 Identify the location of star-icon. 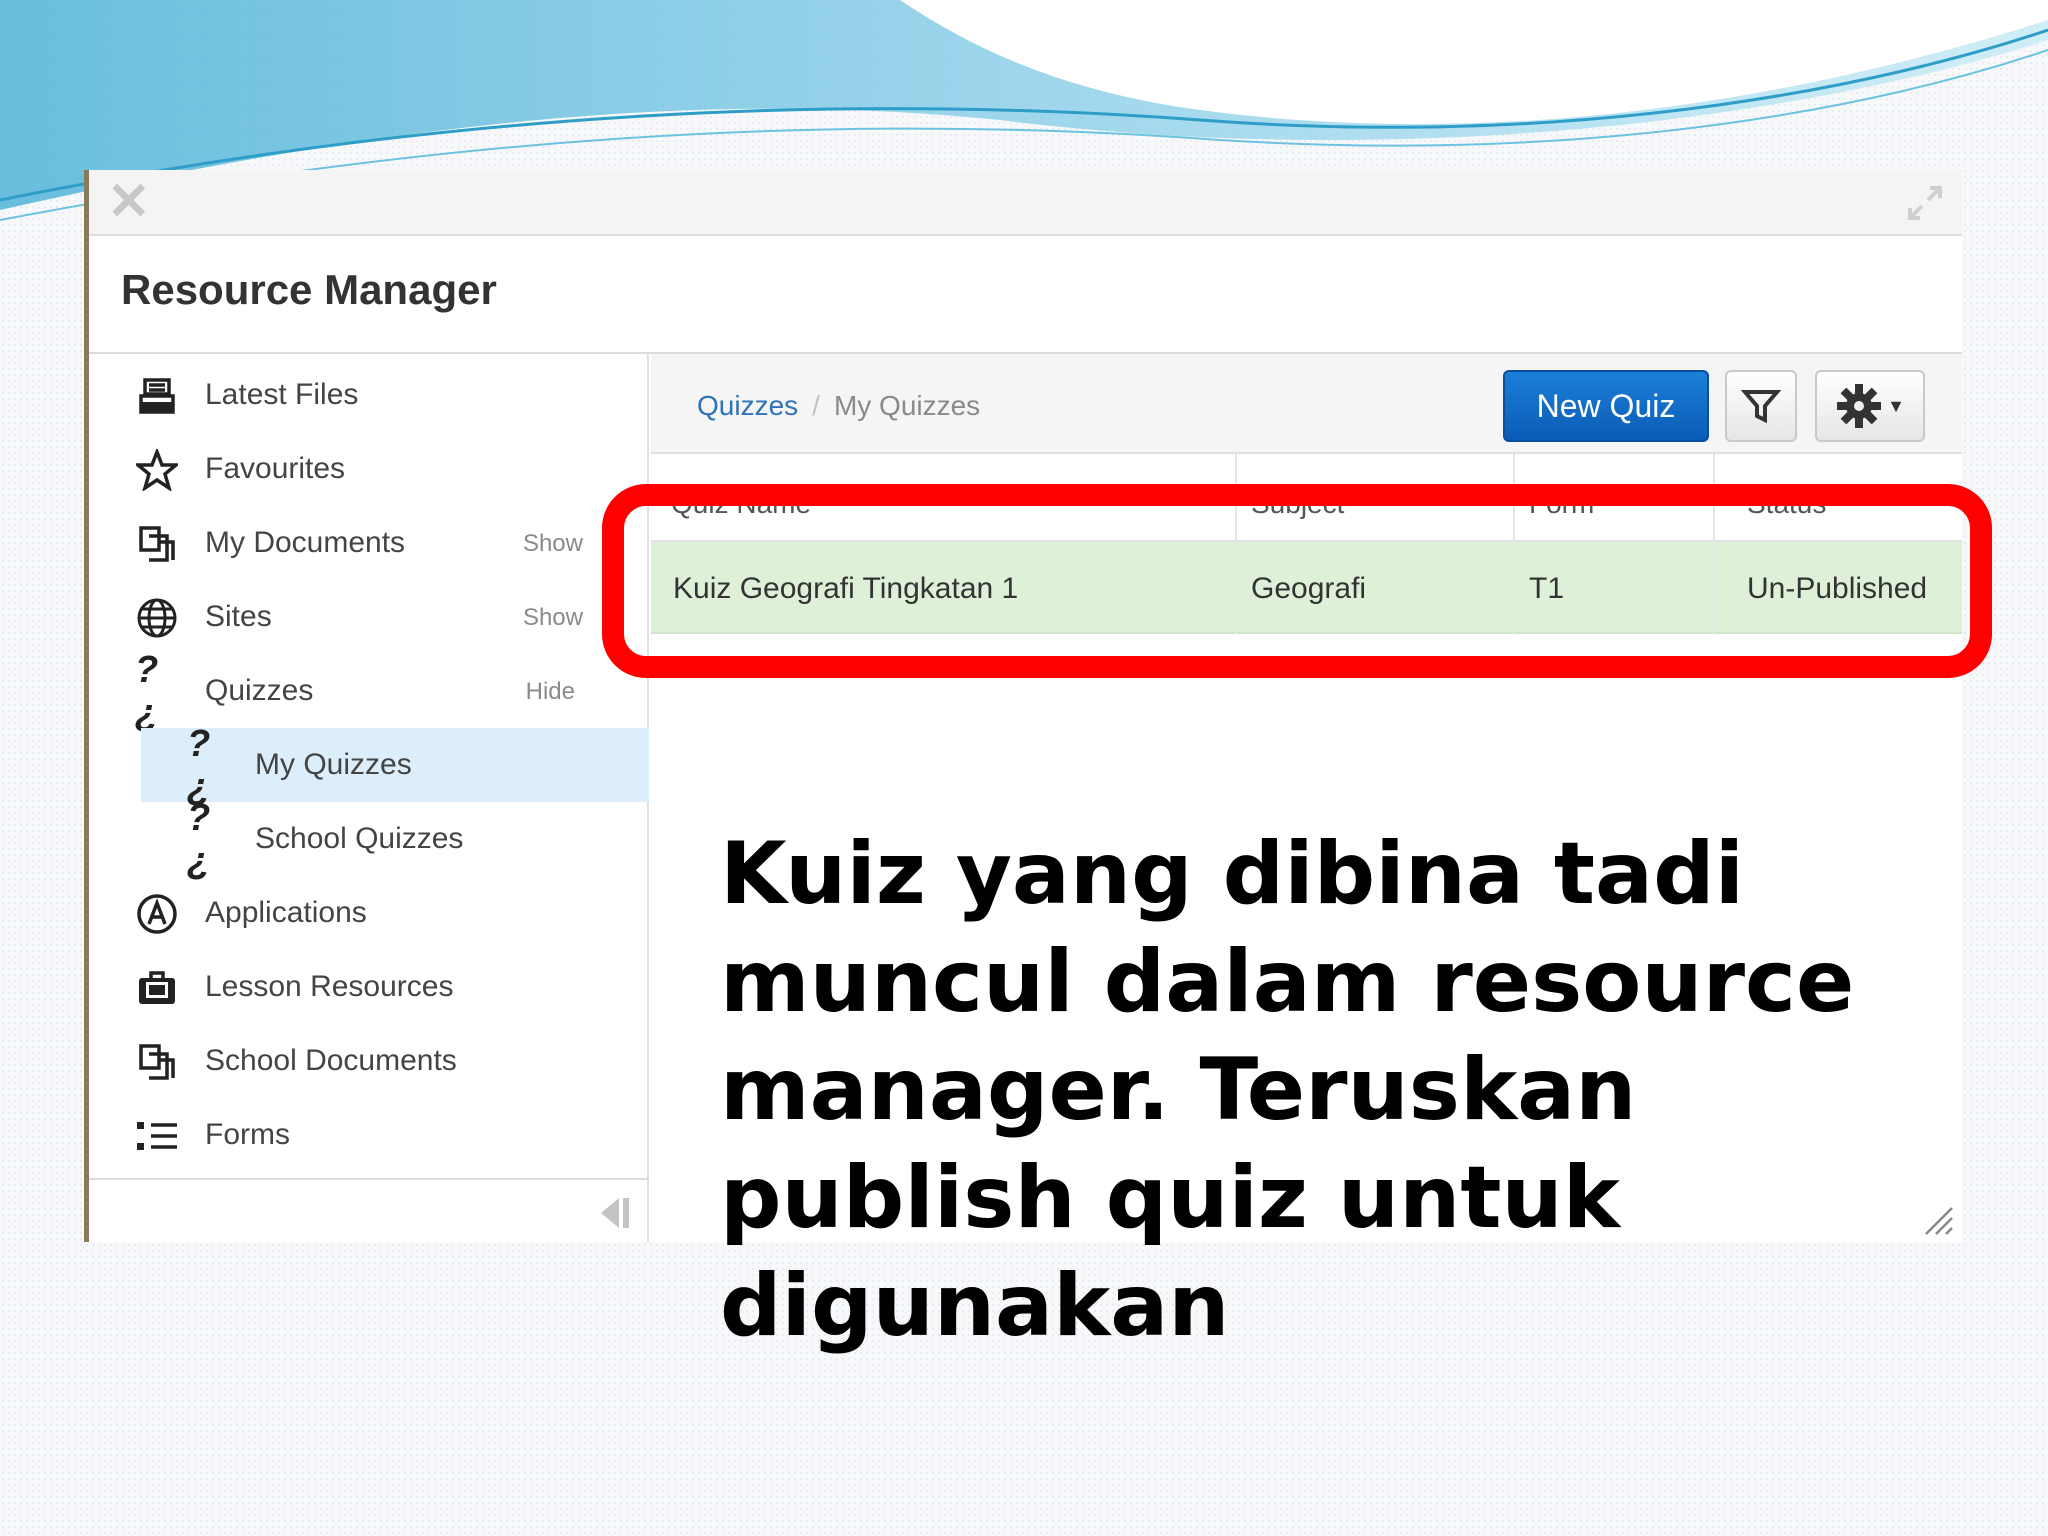
(157, 470).